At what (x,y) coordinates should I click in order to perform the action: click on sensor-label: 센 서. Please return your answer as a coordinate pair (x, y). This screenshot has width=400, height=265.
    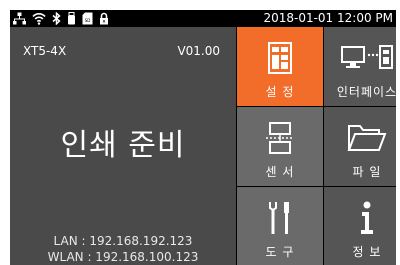
    Looking at the image, I should click on (280, 172).